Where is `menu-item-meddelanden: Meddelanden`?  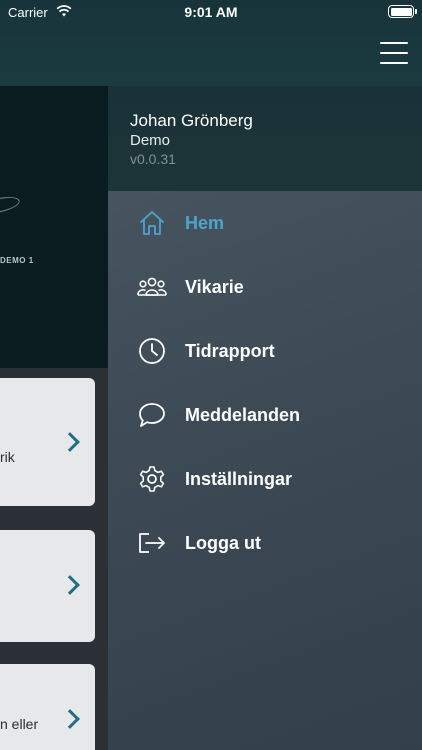
menu-item-meddelanden: Meddelanden is located at coordinates (265, 415).